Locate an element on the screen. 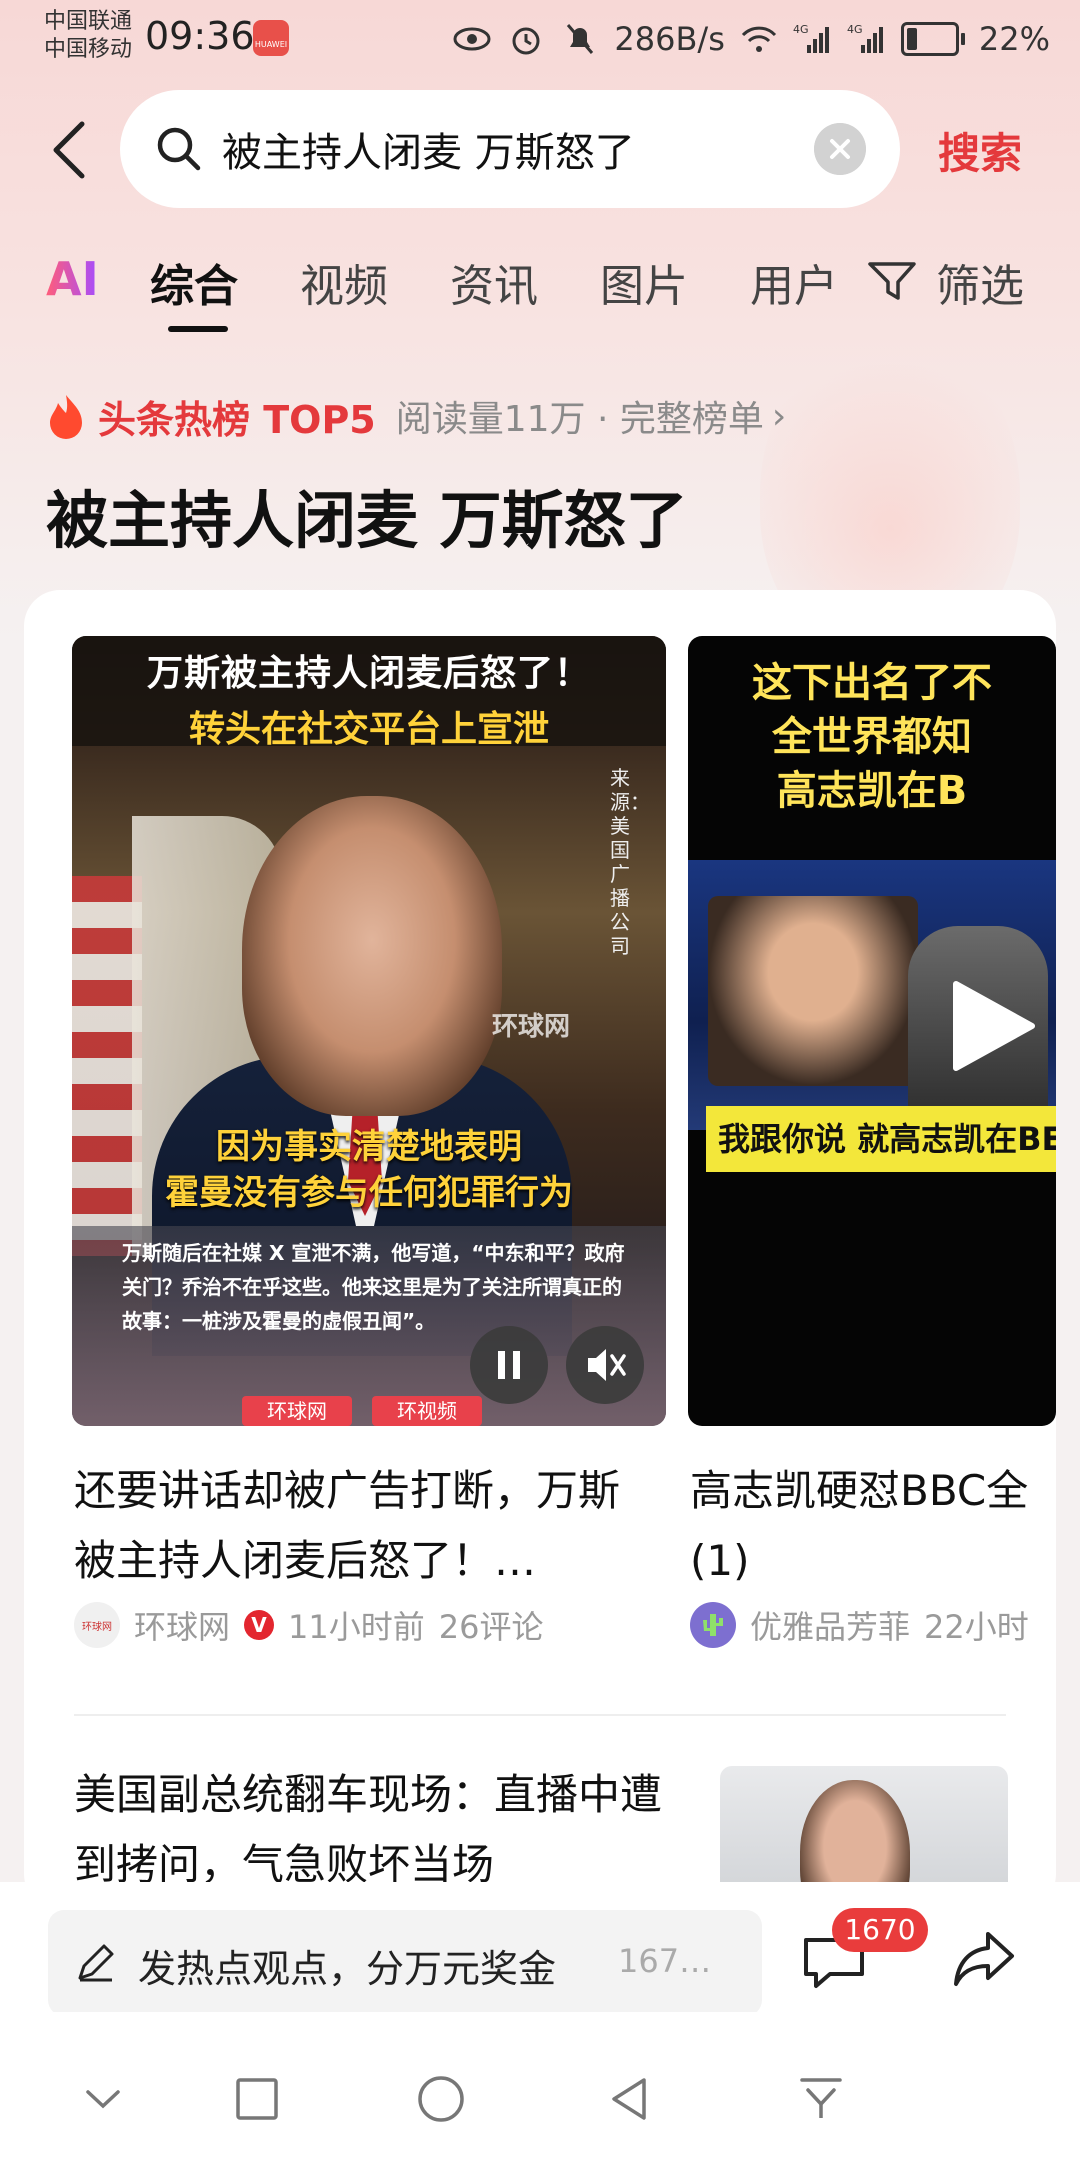 The height and width of the screenshot is (2160, 1080). battery-icon is located at coordinates (932, 39).